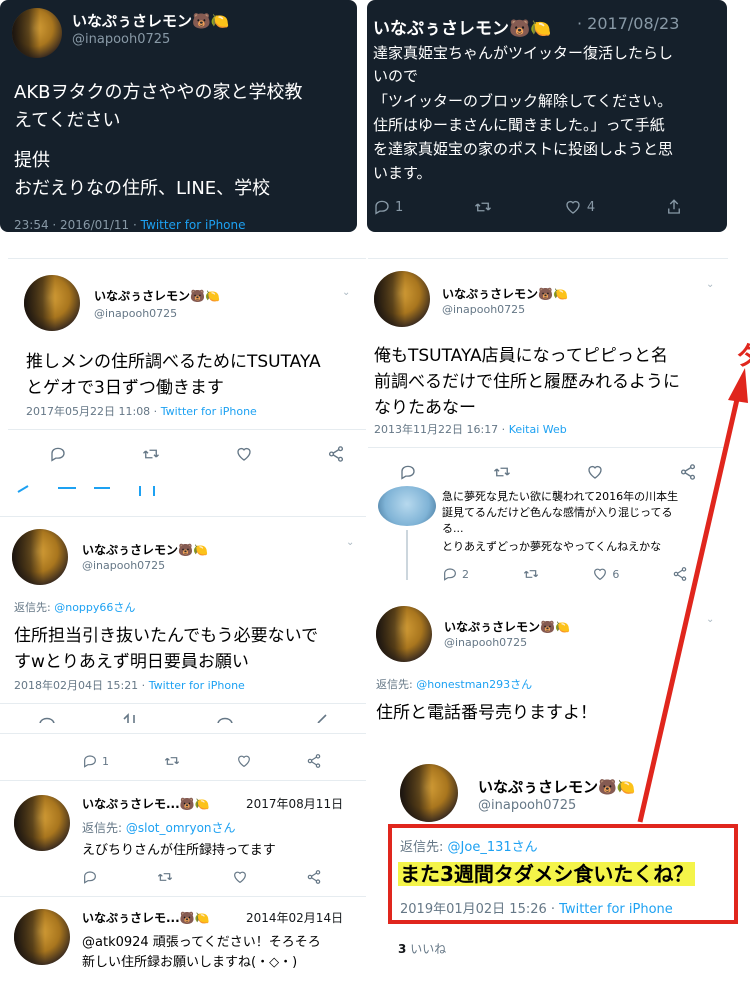 Image resolution: width=750 pixels, height=990 pixels. I want to click on reply-to: 返信先: @noppy66さん, so click(74, 607).